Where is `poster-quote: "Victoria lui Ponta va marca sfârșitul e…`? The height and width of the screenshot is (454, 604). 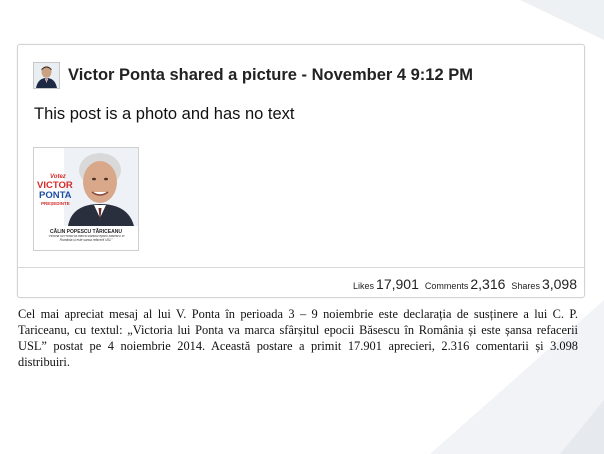
poster-quote: "Victoria lui Ponta va marca sfârșitul e… is located at coordinates (86, 238).